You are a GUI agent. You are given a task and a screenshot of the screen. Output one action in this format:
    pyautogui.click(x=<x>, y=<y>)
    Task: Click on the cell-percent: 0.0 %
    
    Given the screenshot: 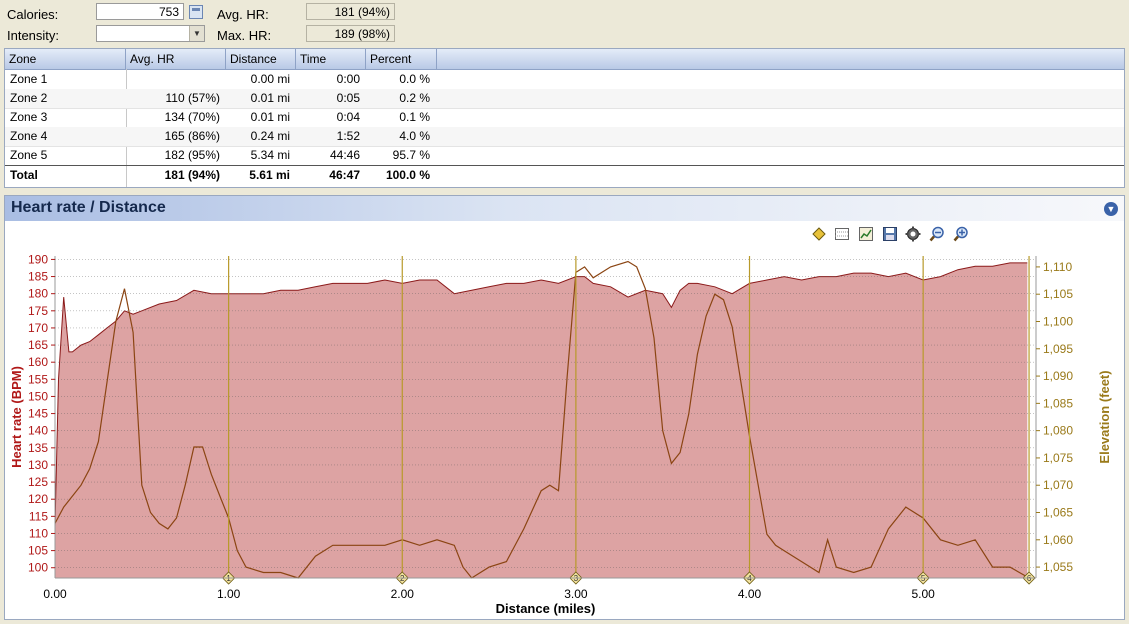 What is the action you would take?
    pyautogui.click(x=414, y=79)
    